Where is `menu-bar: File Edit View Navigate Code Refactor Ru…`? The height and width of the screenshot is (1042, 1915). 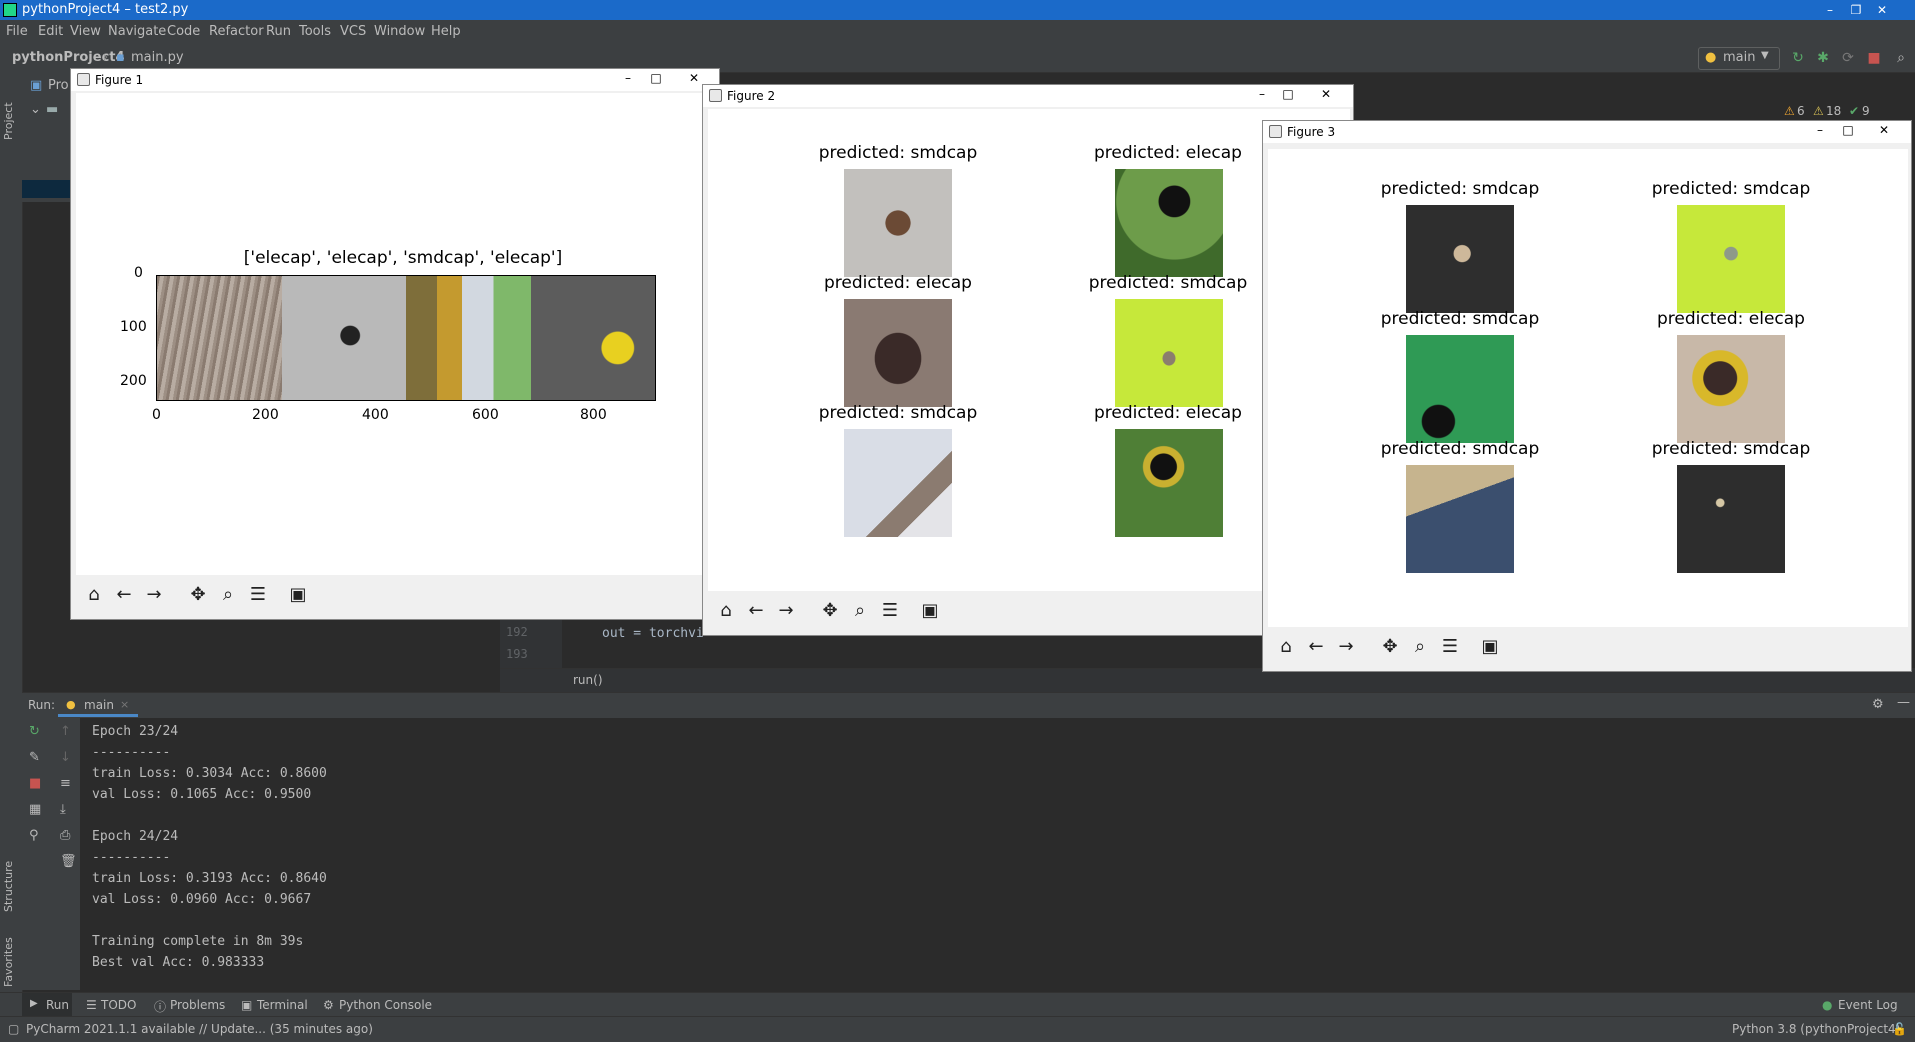
menu-bar: File Edit View Navigate Code Refactor Ru… is located at coordinates (957, 32).